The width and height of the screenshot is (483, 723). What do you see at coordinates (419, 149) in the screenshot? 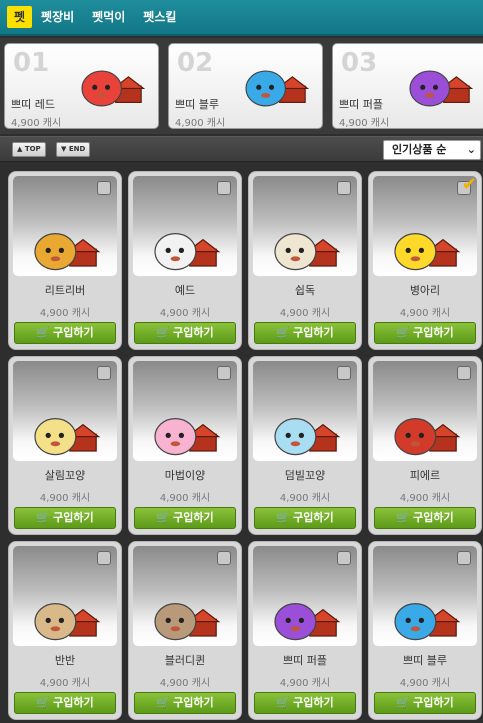
I see `sort-value: 인기상품 순` at bounding box center [419, 149].